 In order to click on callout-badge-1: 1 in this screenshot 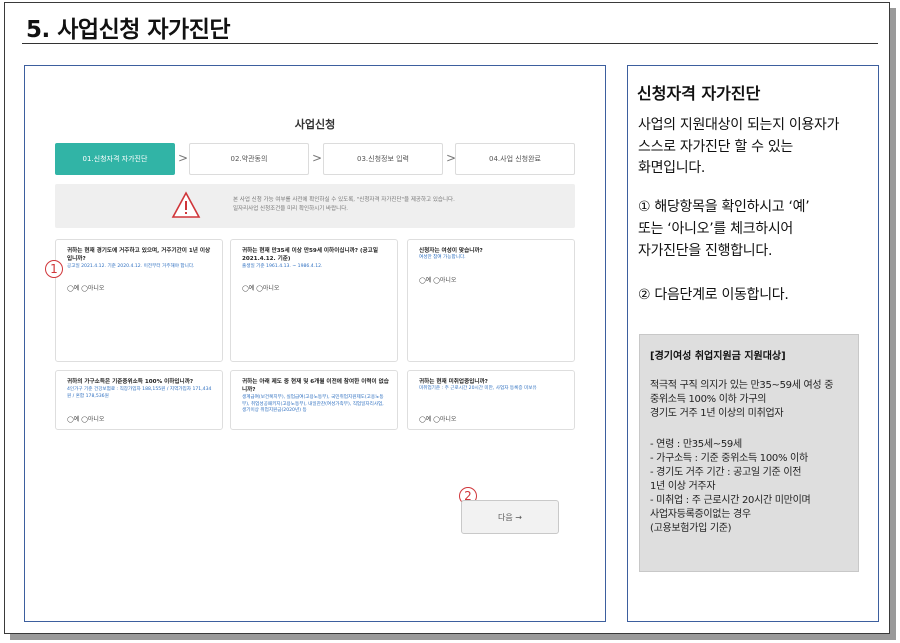, I will do `click(54, 269)`.